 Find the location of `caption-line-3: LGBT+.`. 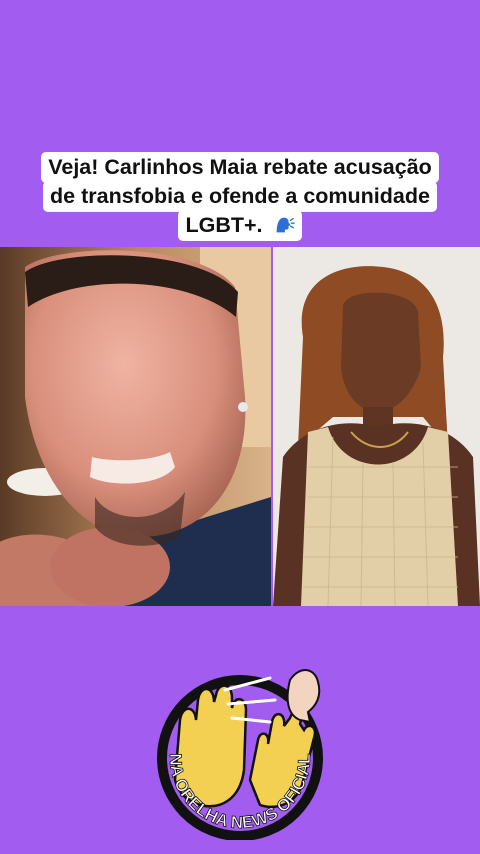

caption-line-3: LGBT+. is located at coordinates (240, 225).